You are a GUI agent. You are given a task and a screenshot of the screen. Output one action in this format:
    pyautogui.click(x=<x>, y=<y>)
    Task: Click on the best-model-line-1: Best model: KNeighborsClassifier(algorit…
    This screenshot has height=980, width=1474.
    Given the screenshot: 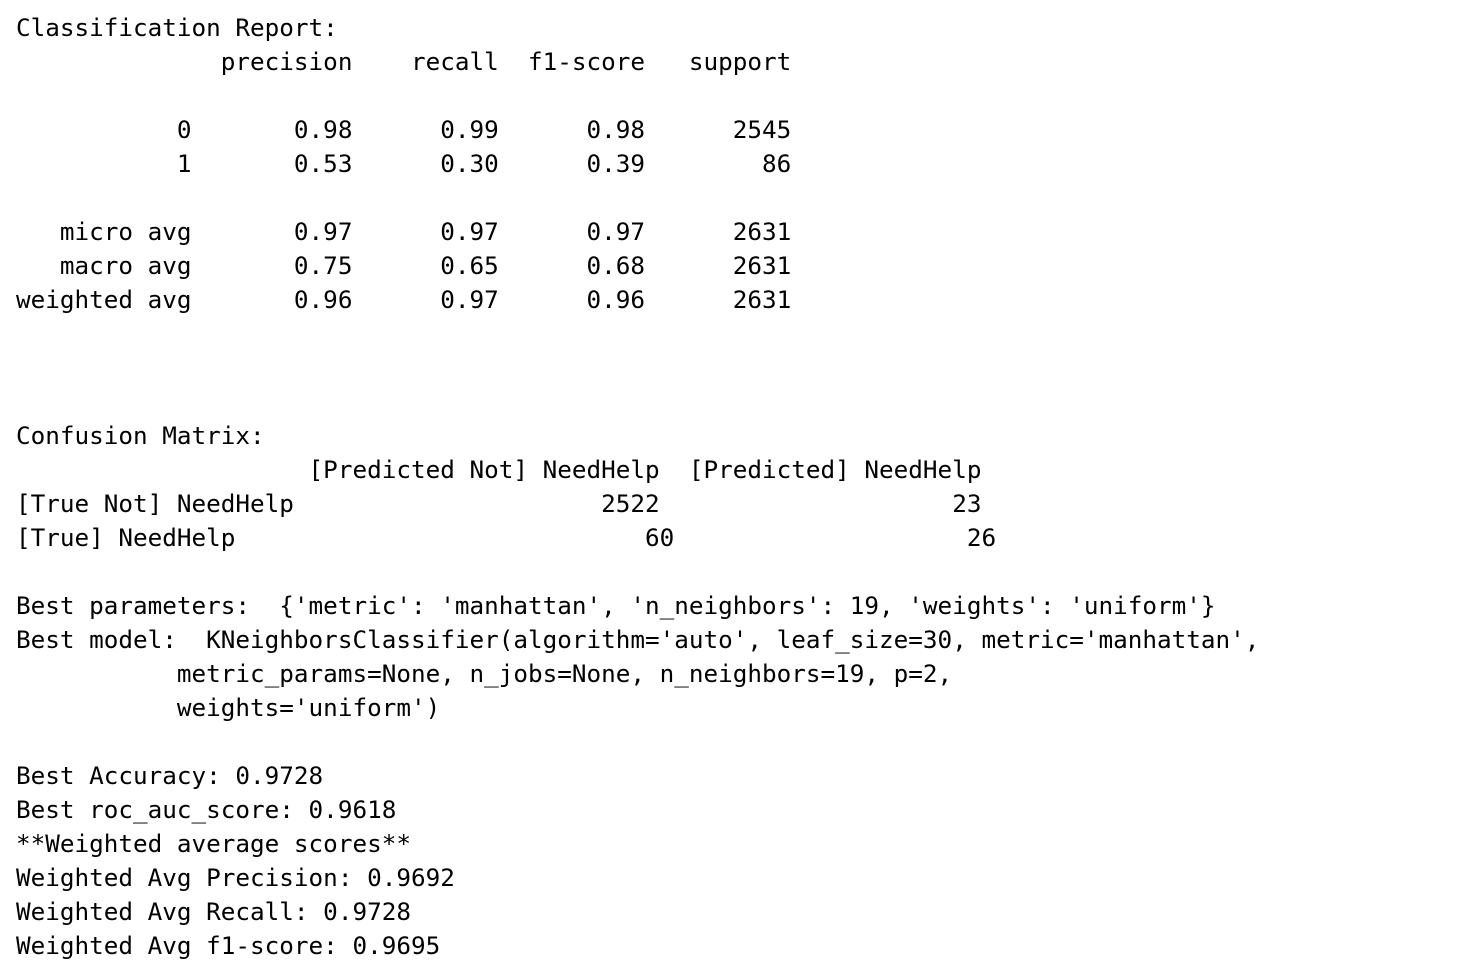 What is the action you would take?
    pyautogui.click(x=638, y=639)
    